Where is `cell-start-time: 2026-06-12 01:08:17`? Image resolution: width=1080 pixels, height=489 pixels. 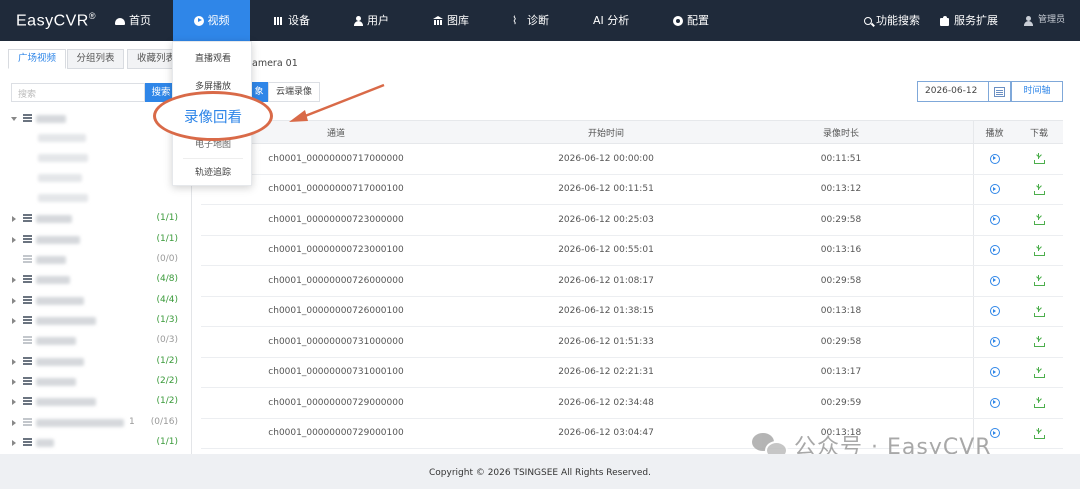 cell-start-time: 2026-06-12 01:08:17 is located at coordinates (606, 280).